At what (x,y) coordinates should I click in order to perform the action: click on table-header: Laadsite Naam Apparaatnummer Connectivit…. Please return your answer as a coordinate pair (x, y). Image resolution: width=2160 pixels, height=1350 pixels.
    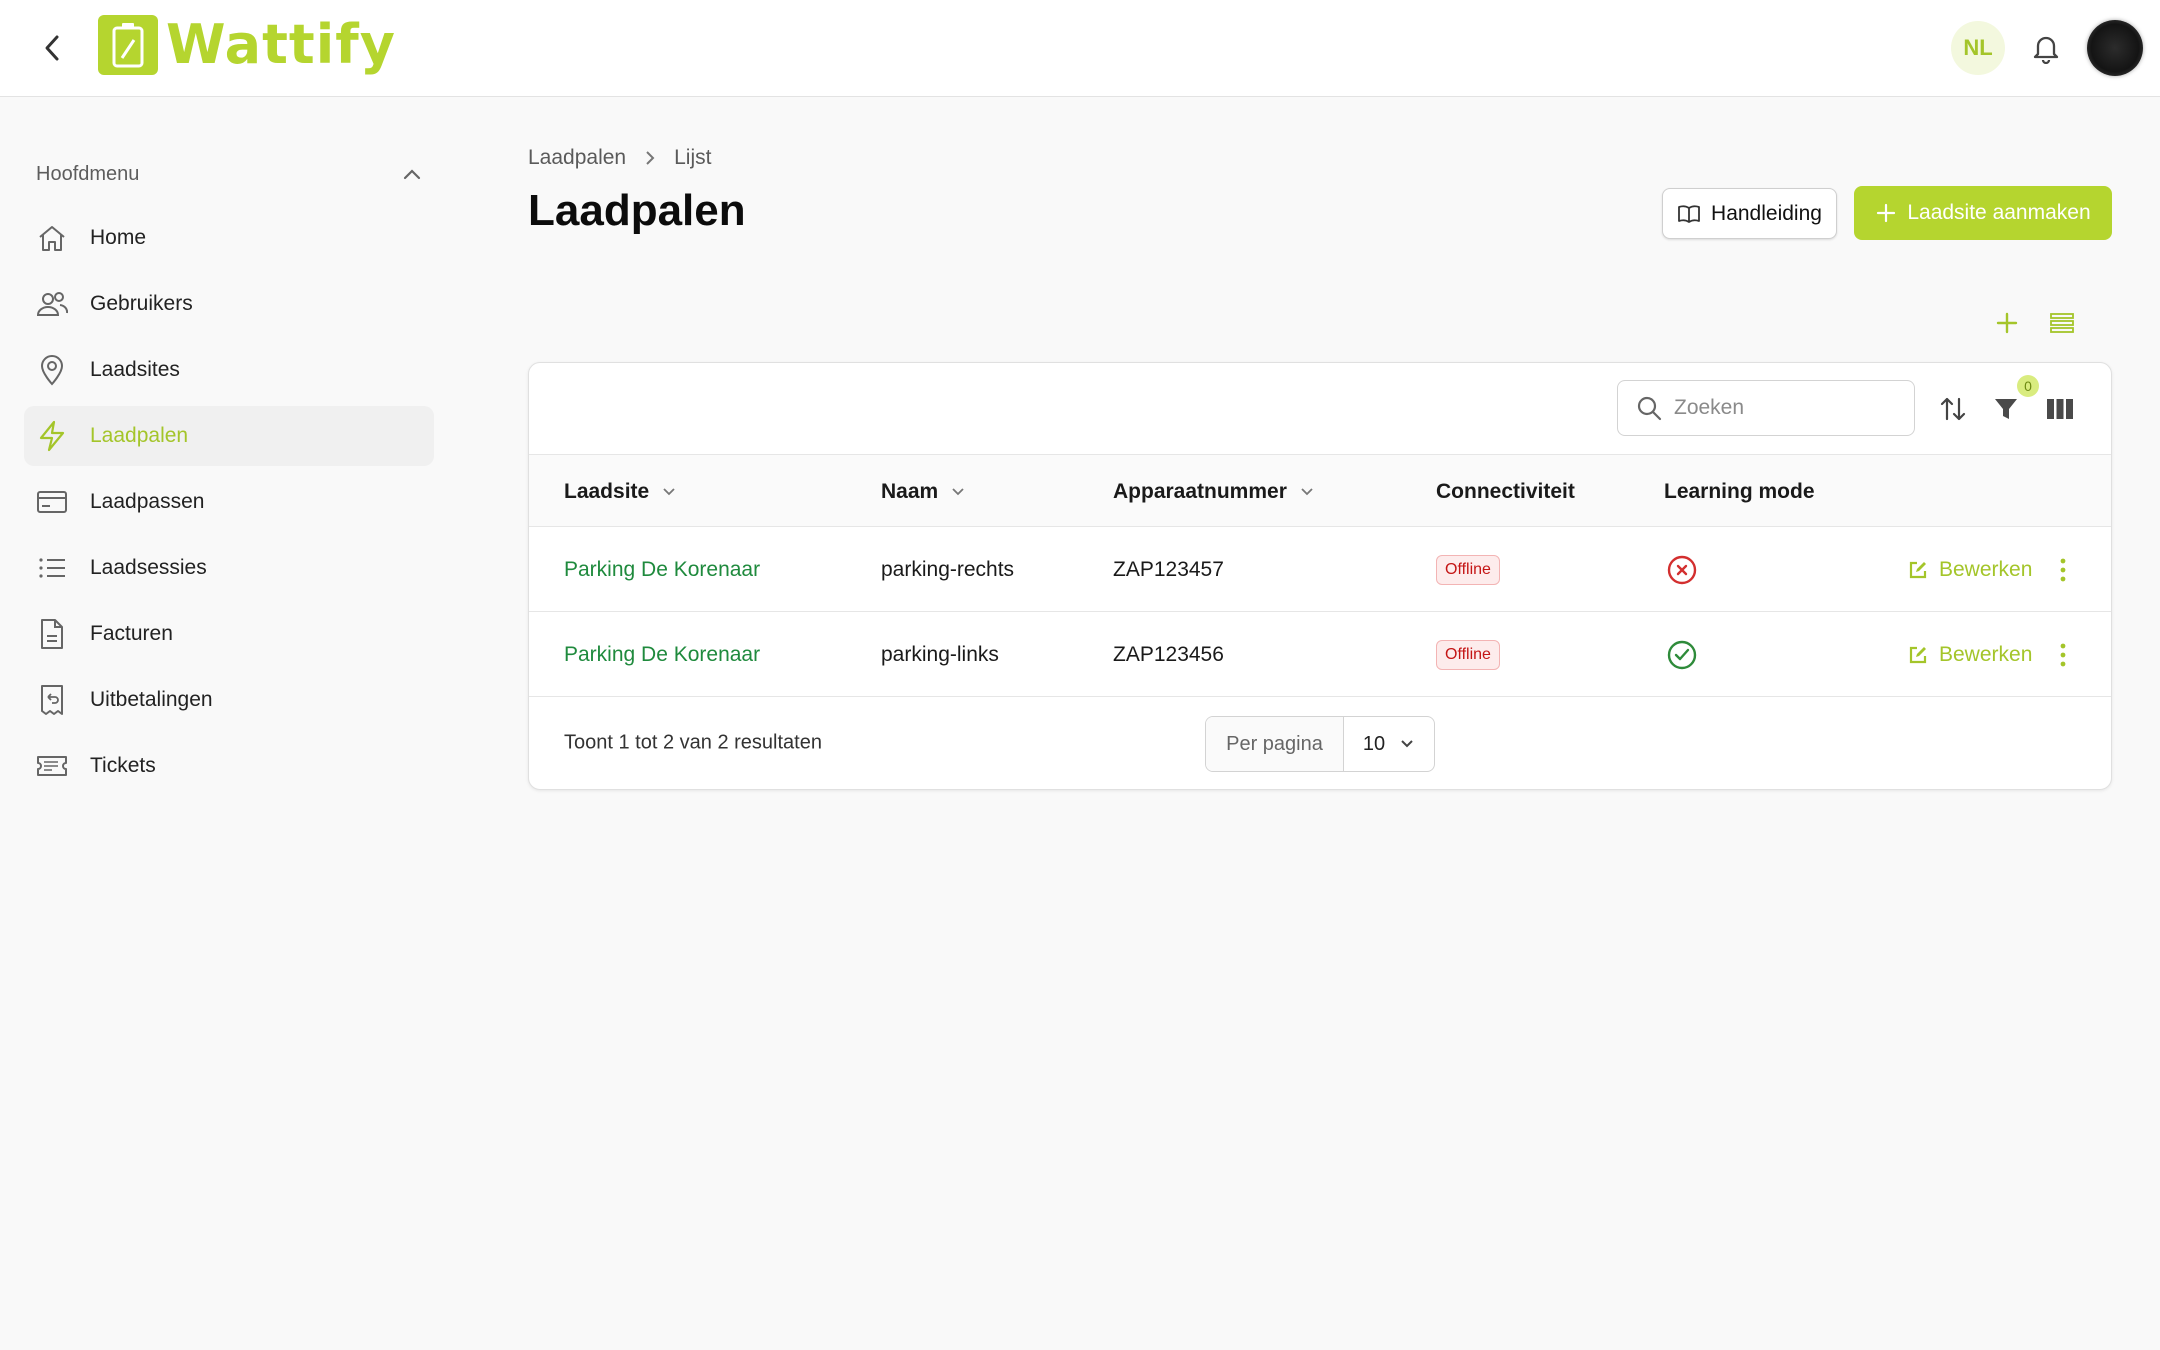
    Looking at the image, I should click on (1320, 490).